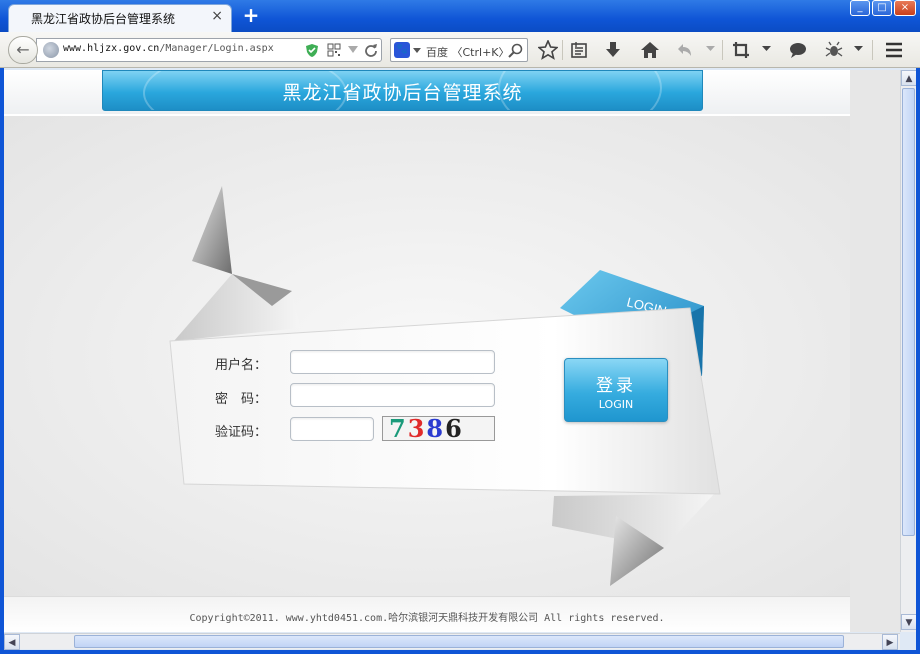  What do you see at coordinates (909, 622) in the screenshot?
I see `scroll-down-icon: ▼` at bounding box center [909, 622].